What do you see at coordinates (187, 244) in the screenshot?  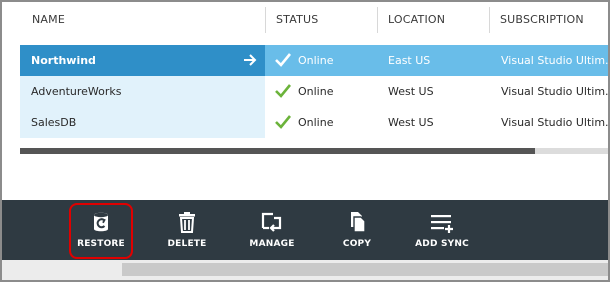 I see `delete-label: DELETE` at bounding box center [187, 244].